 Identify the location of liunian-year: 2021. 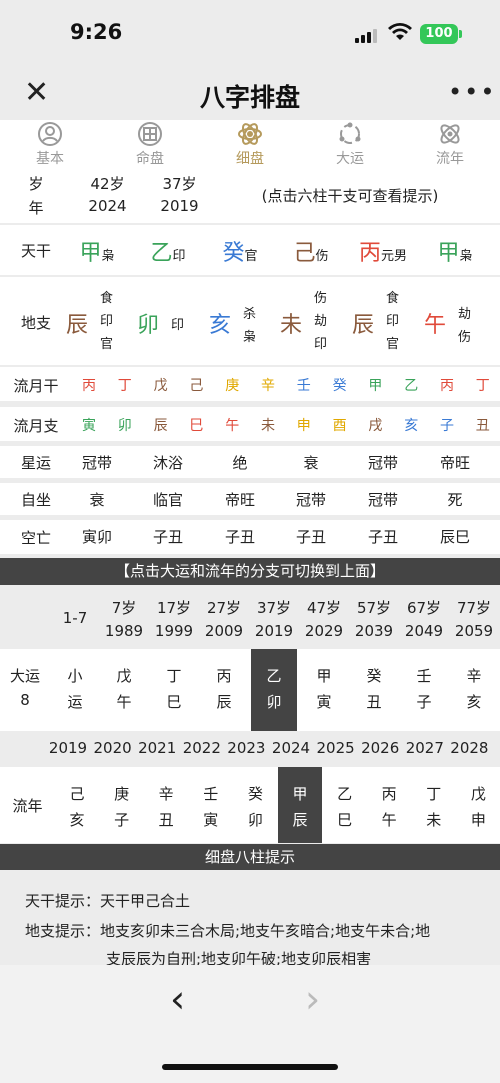
(157, 748).